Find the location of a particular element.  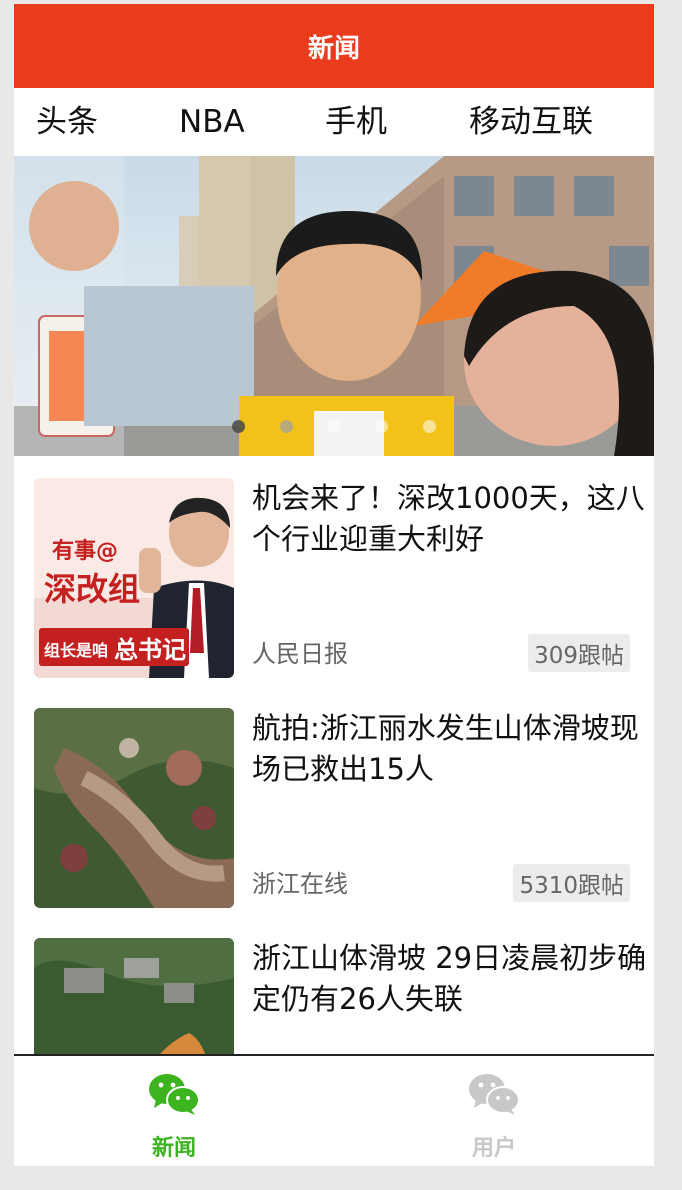

reply-count-badge: 309跟帖 is located at coordinates (579, 653).